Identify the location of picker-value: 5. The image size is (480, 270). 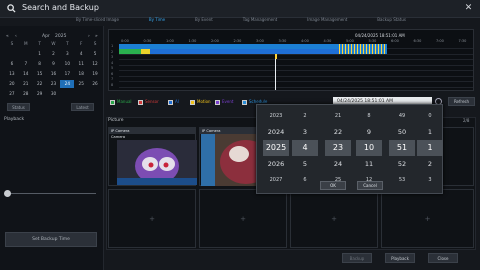
(305, 164).